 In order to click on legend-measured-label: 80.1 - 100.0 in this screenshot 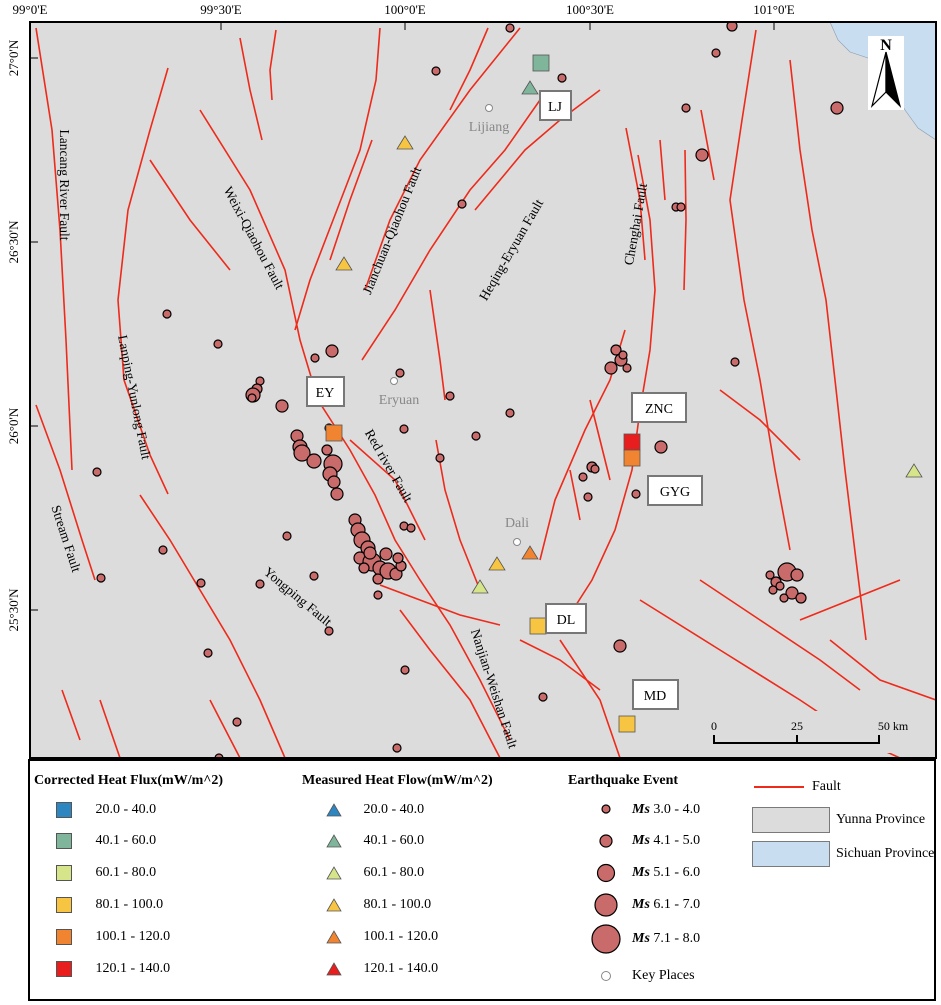, I will do `click(397, 904)`.